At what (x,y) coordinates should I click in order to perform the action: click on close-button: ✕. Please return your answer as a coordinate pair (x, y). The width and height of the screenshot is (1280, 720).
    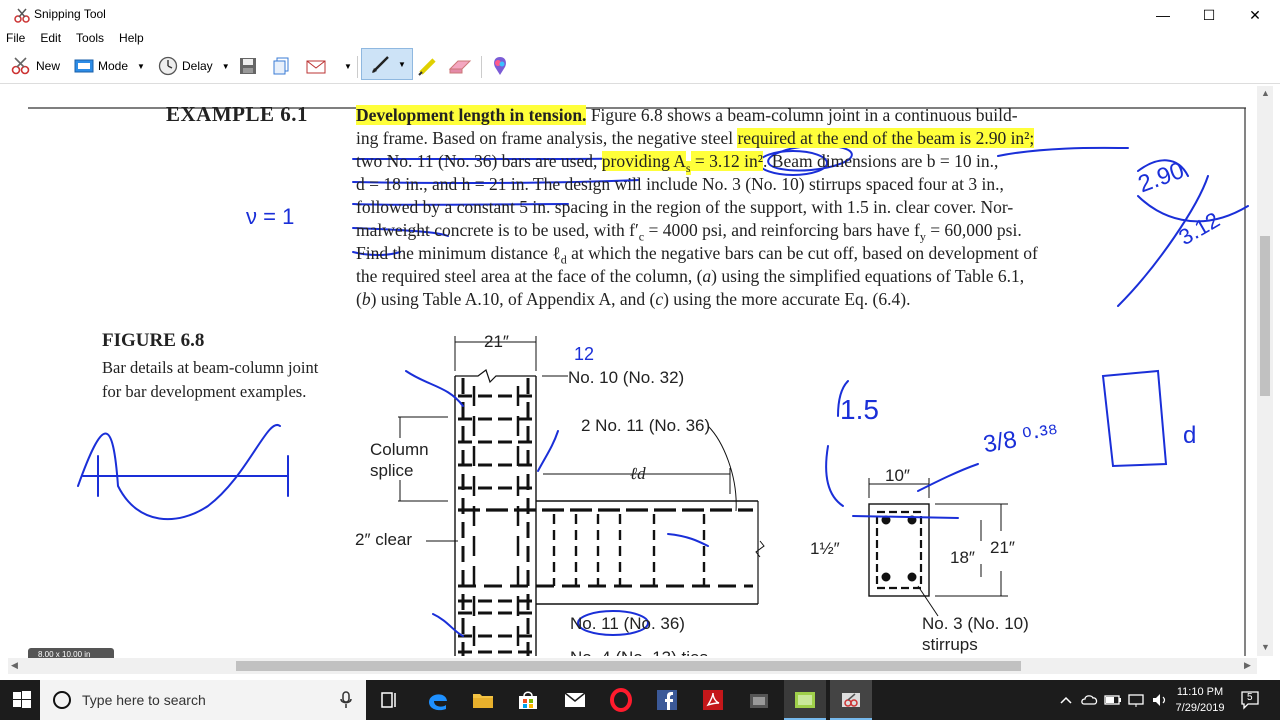
    Looking at the image, I should click on (1255, 15).